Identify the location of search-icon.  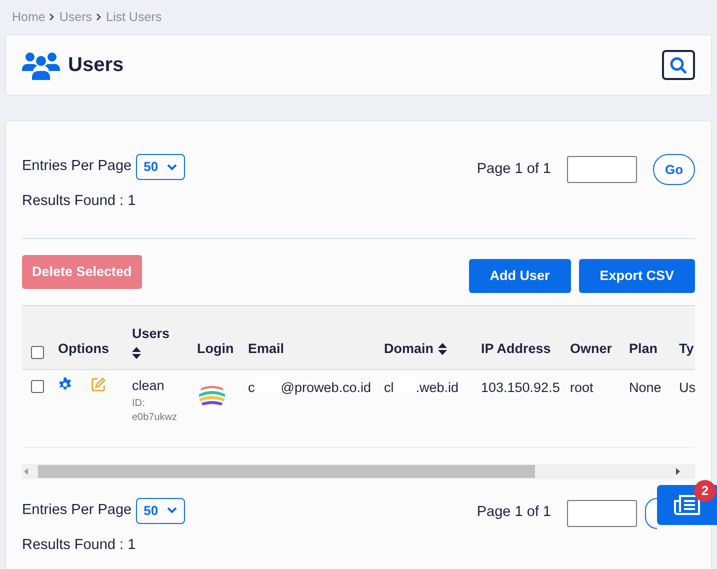
(678, 65).